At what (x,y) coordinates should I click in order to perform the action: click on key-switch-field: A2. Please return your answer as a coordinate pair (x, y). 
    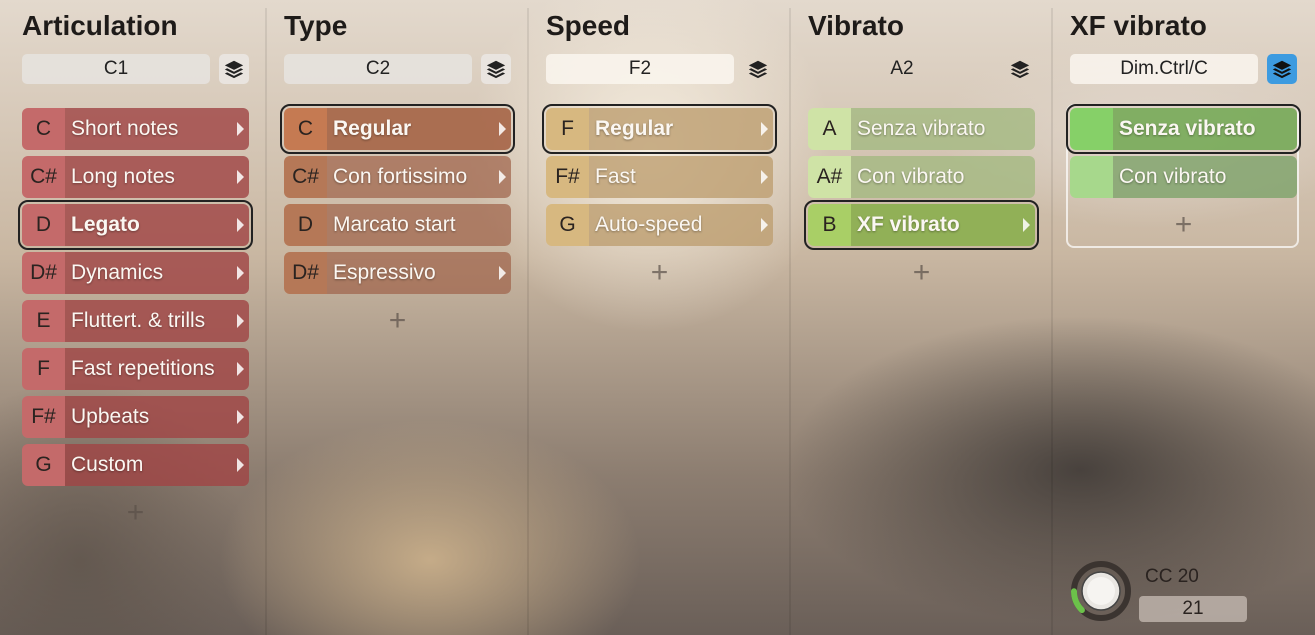
    Looking at the image, I should click on (902, 69).